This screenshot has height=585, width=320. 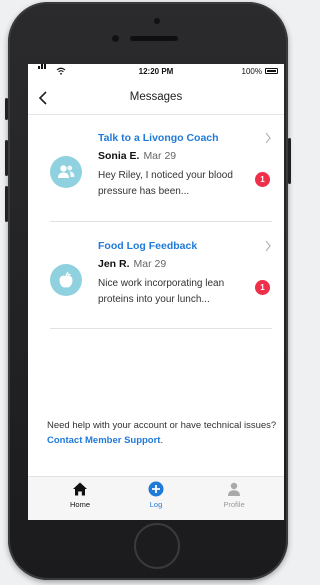 I want to click on tab-label: Log, so click(x=156, y=504).